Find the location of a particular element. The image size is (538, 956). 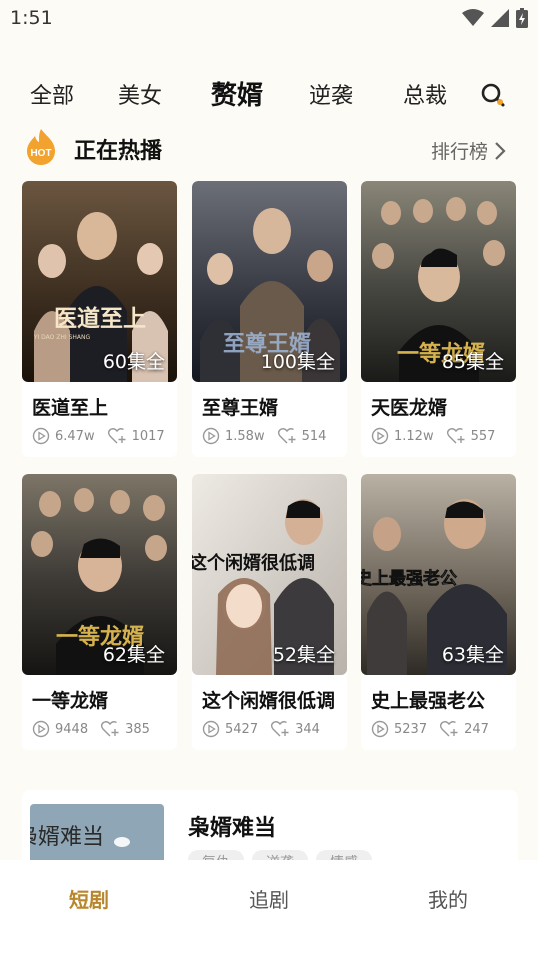

episode-count: 52集全 is located at coordinates (303, 655).